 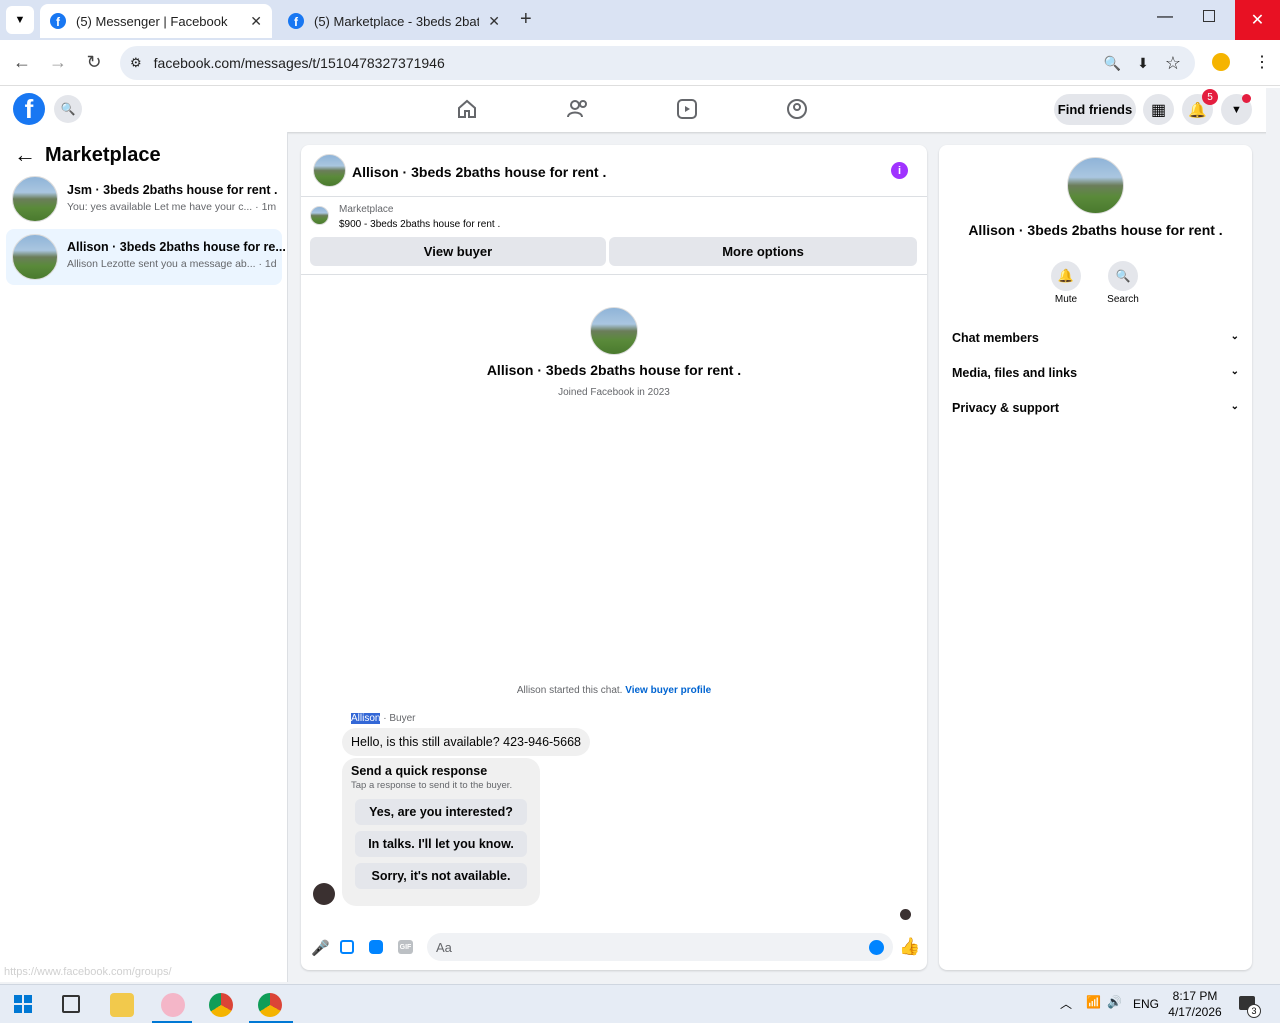 What do you see at coordinates (909, 947) in the screenshot?
I see `like-thumb-icon: 👍` at bounding box center [909, 947].